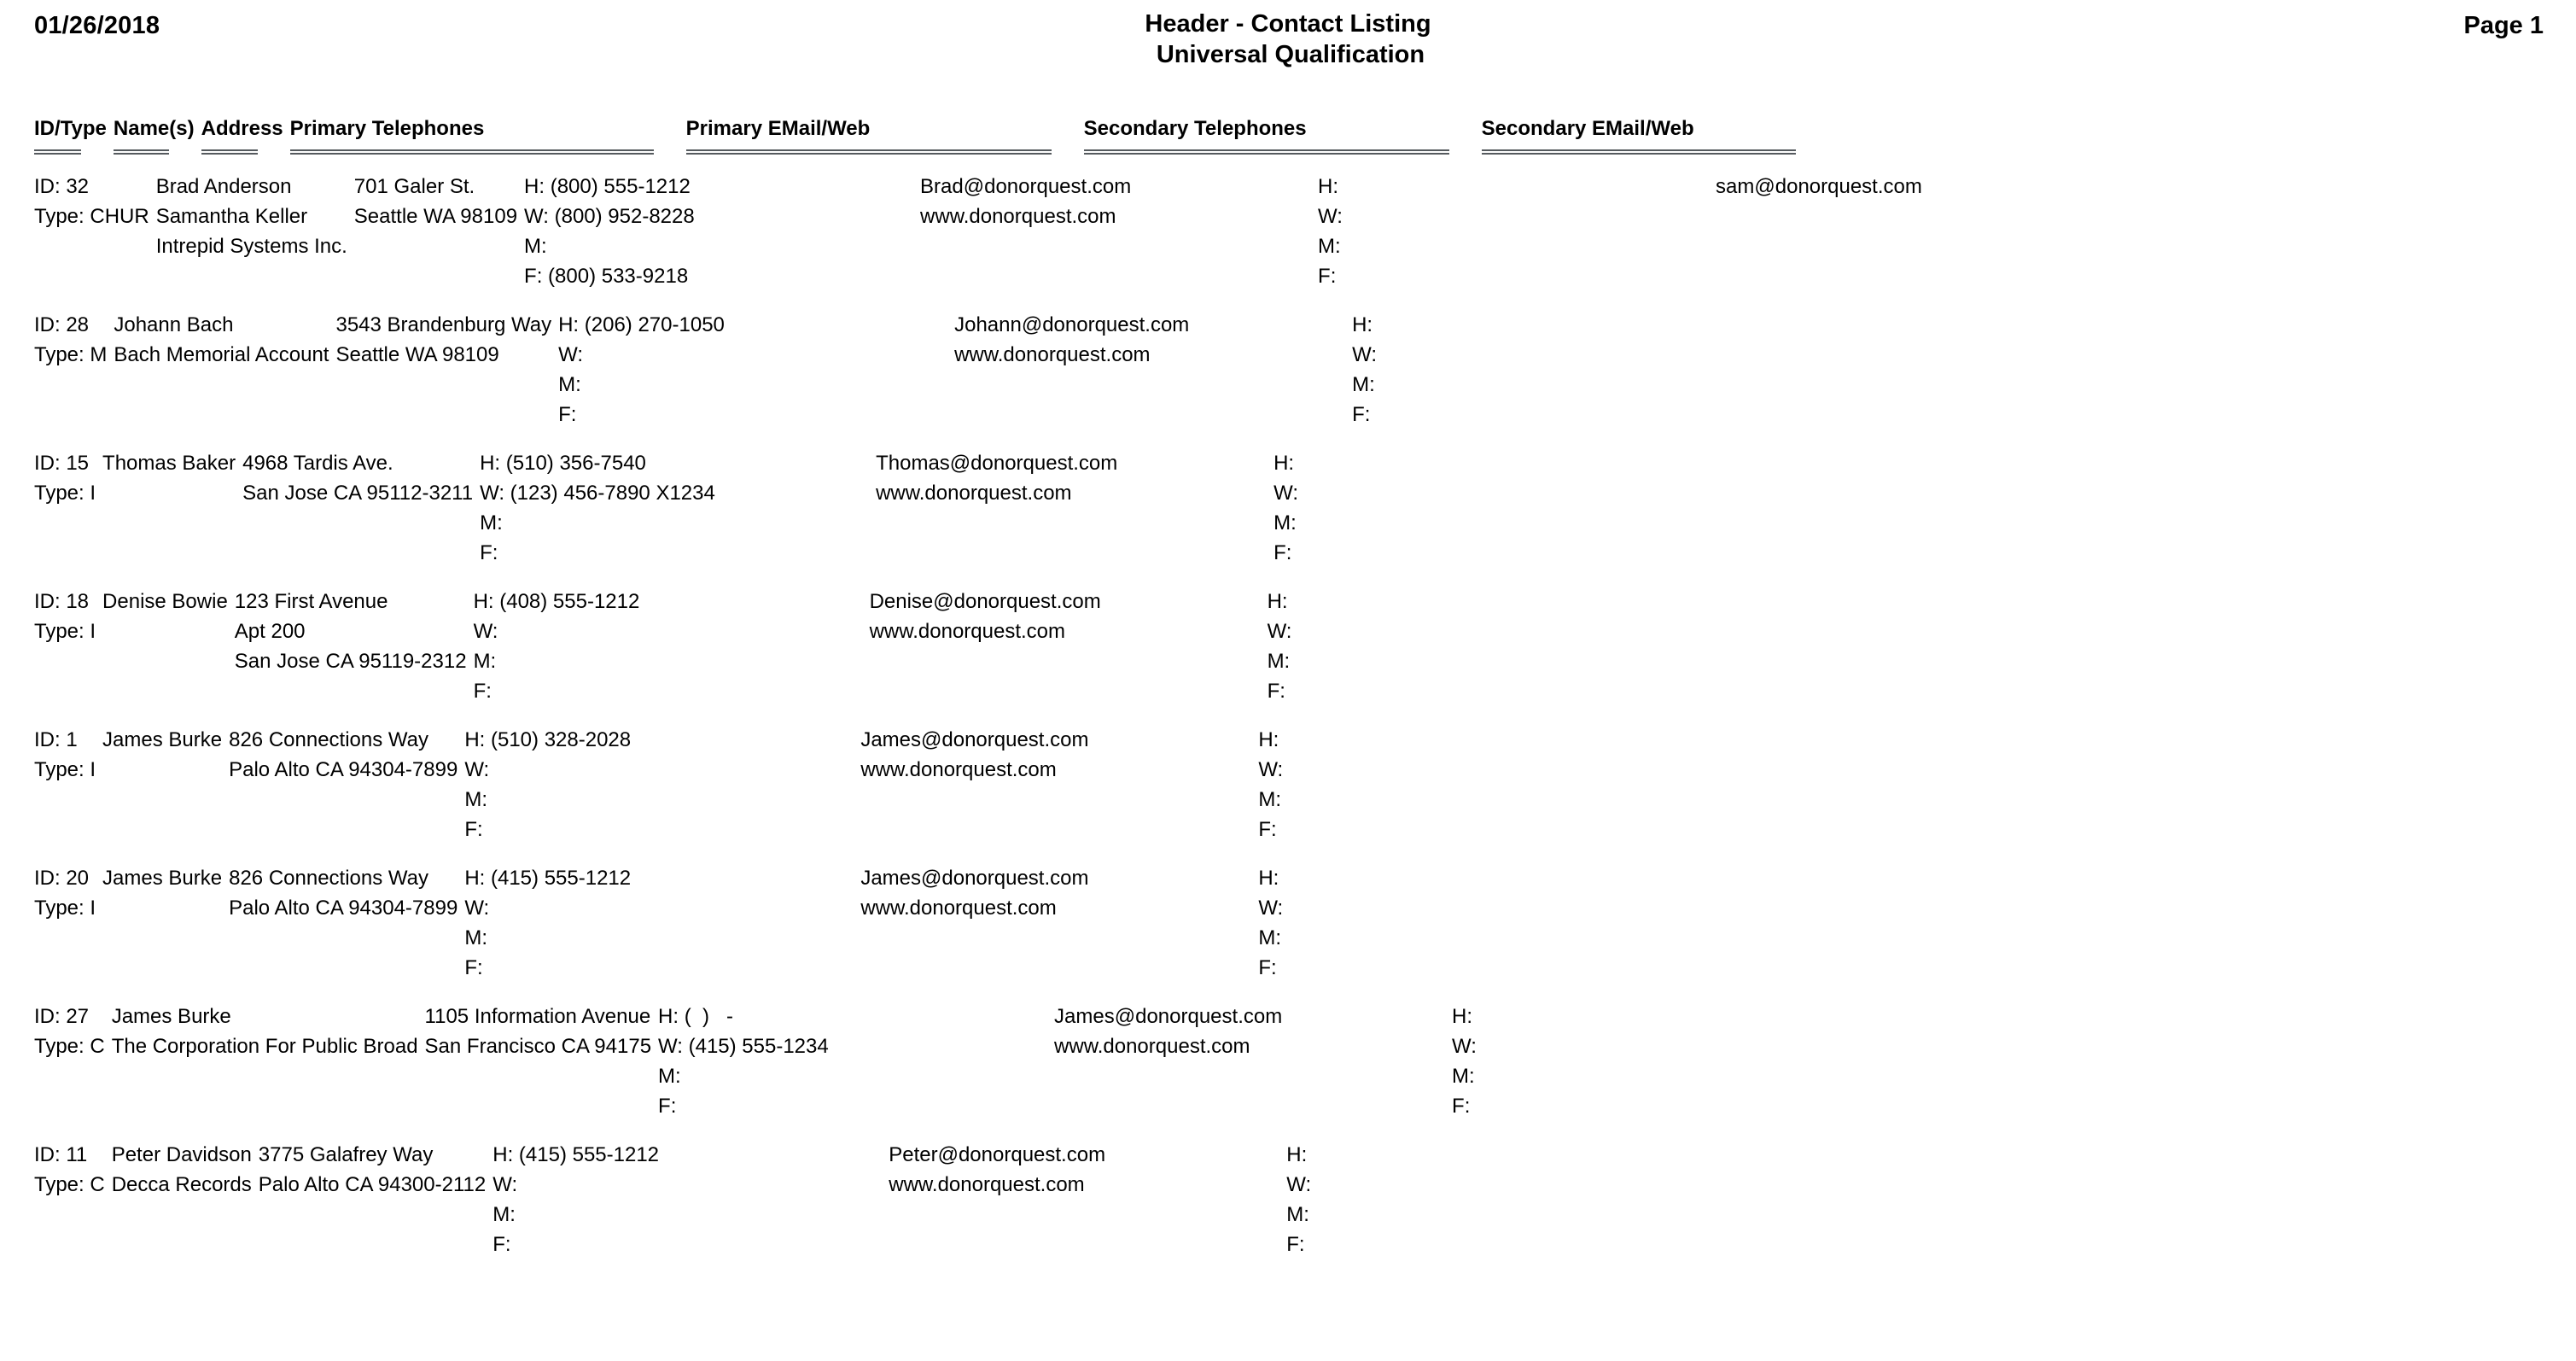 This screenshot has height=1361, width=2576. Describe the element at coordinates (606, 276) in the screenshot. I see `telephone-line: F: (800) 533-9218` at that location.